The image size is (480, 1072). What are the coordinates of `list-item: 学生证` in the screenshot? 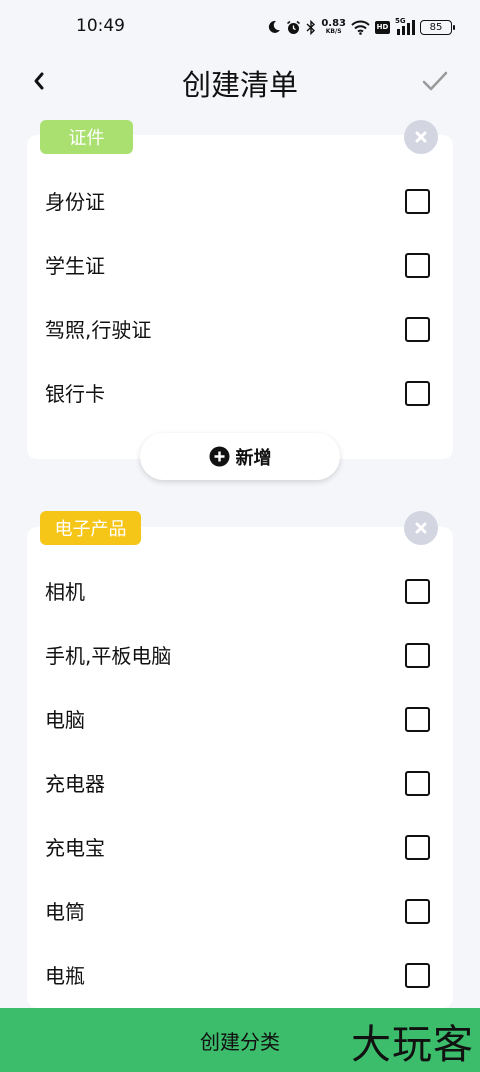 It's located at (240, 266).